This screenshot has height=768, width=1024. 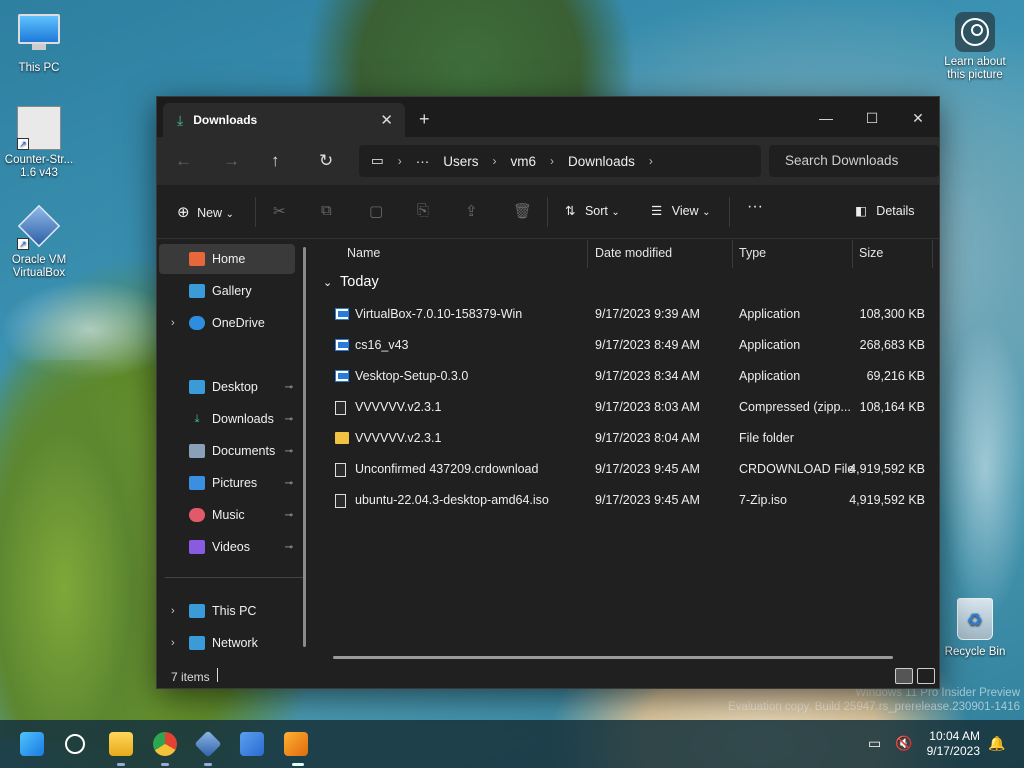 What do you see at coordinates (548, 117) in the screenshot?
I see `title-bar: ⤓ Downloads ✕ + — ☐ ✕` at bounding box center [548, 117].